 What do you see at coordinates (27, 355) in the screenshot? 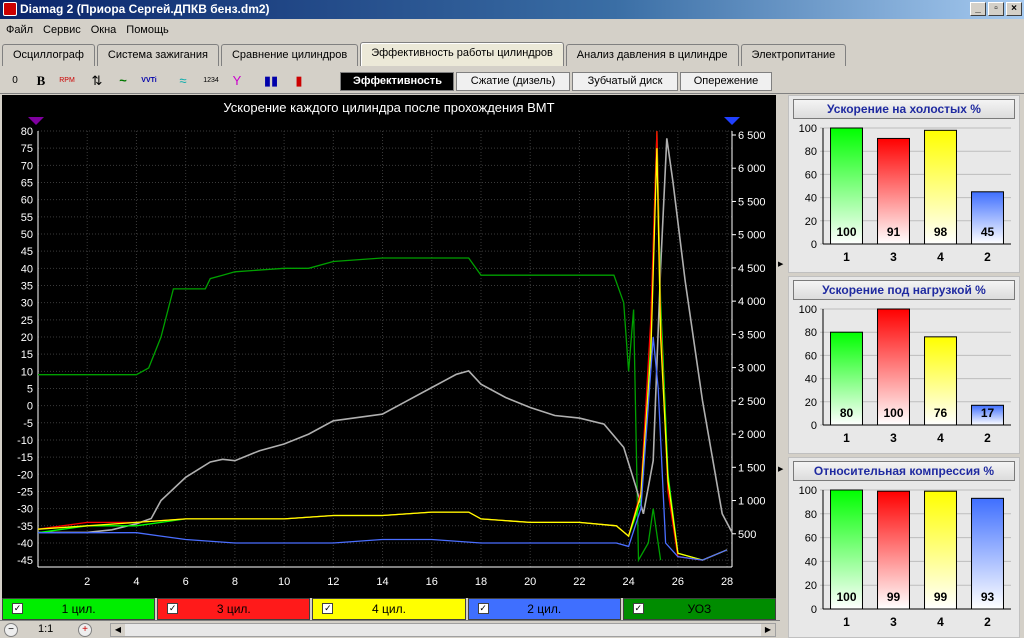
I see `y-tick-label: 15` at bounding box center [27, 355].